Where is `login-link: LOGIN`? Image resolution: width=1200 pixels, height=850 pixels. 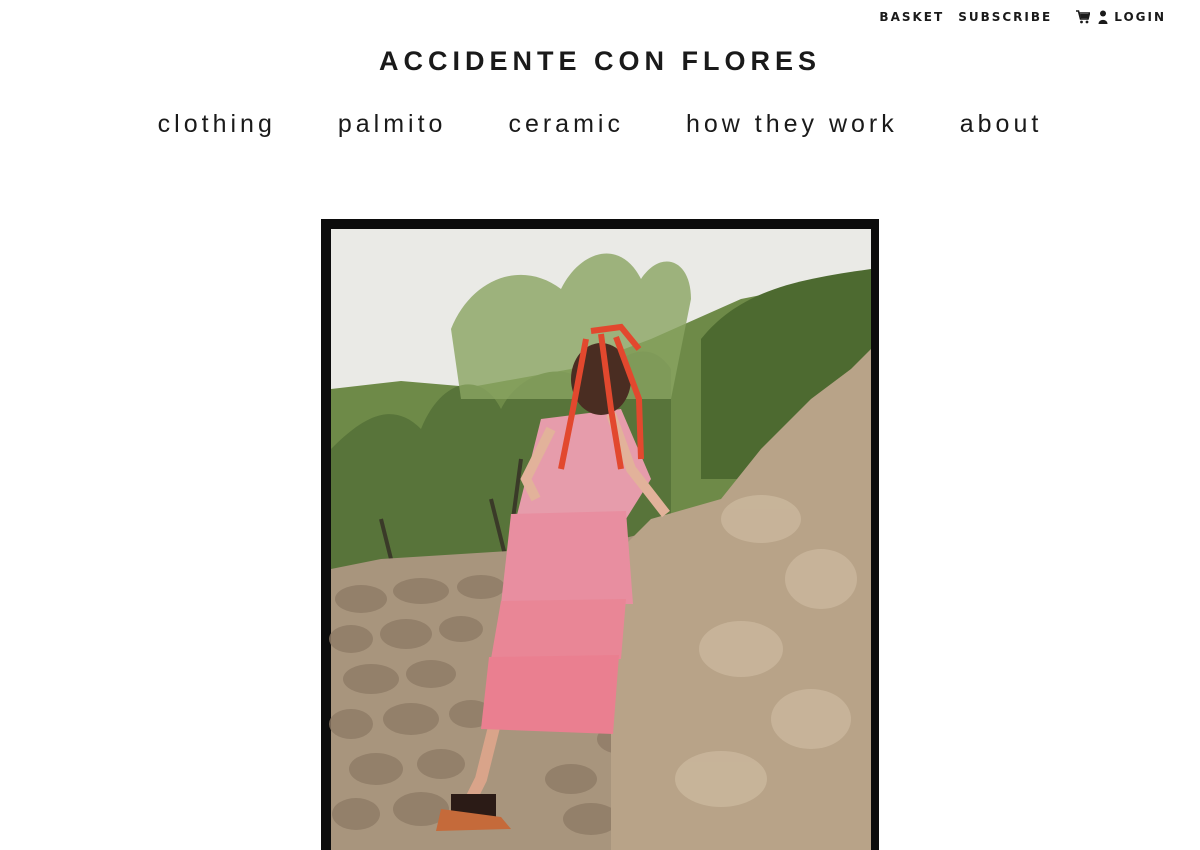 login-link: LOGIN is located at coordinates (1140, 17).